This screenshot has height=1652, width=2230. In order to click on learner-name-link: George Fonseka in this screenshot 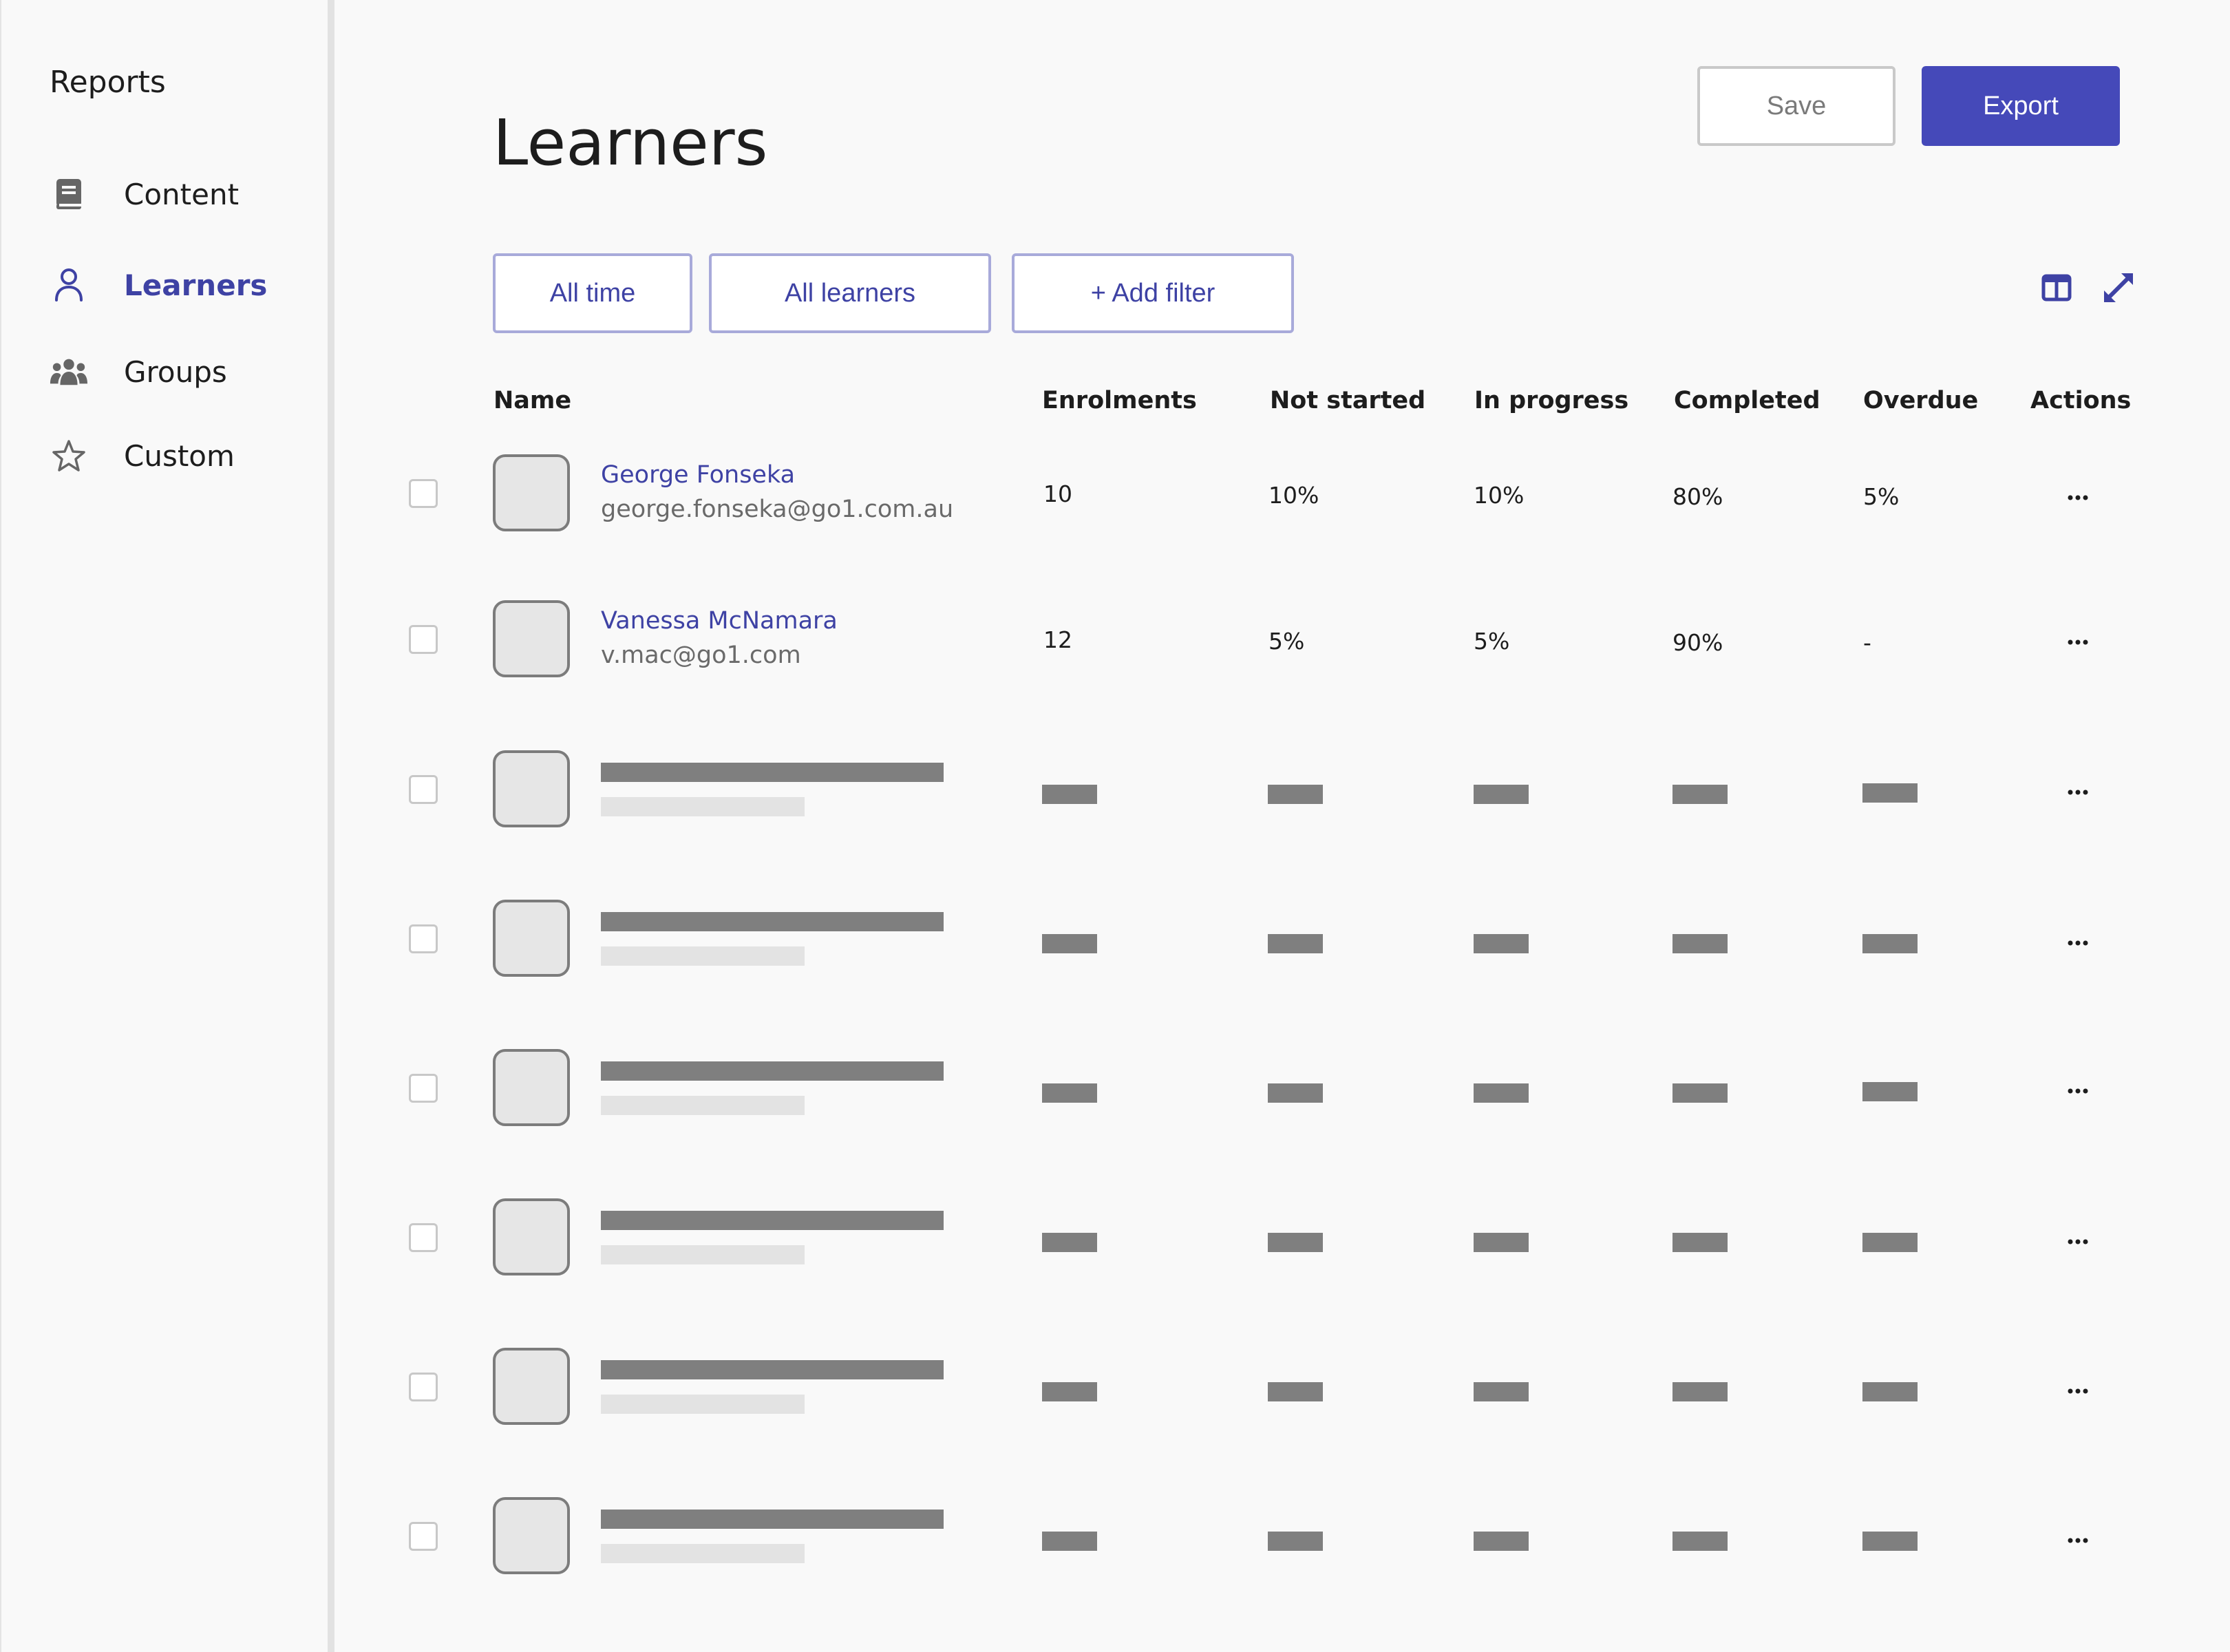, I will do `click(698, 475)`.